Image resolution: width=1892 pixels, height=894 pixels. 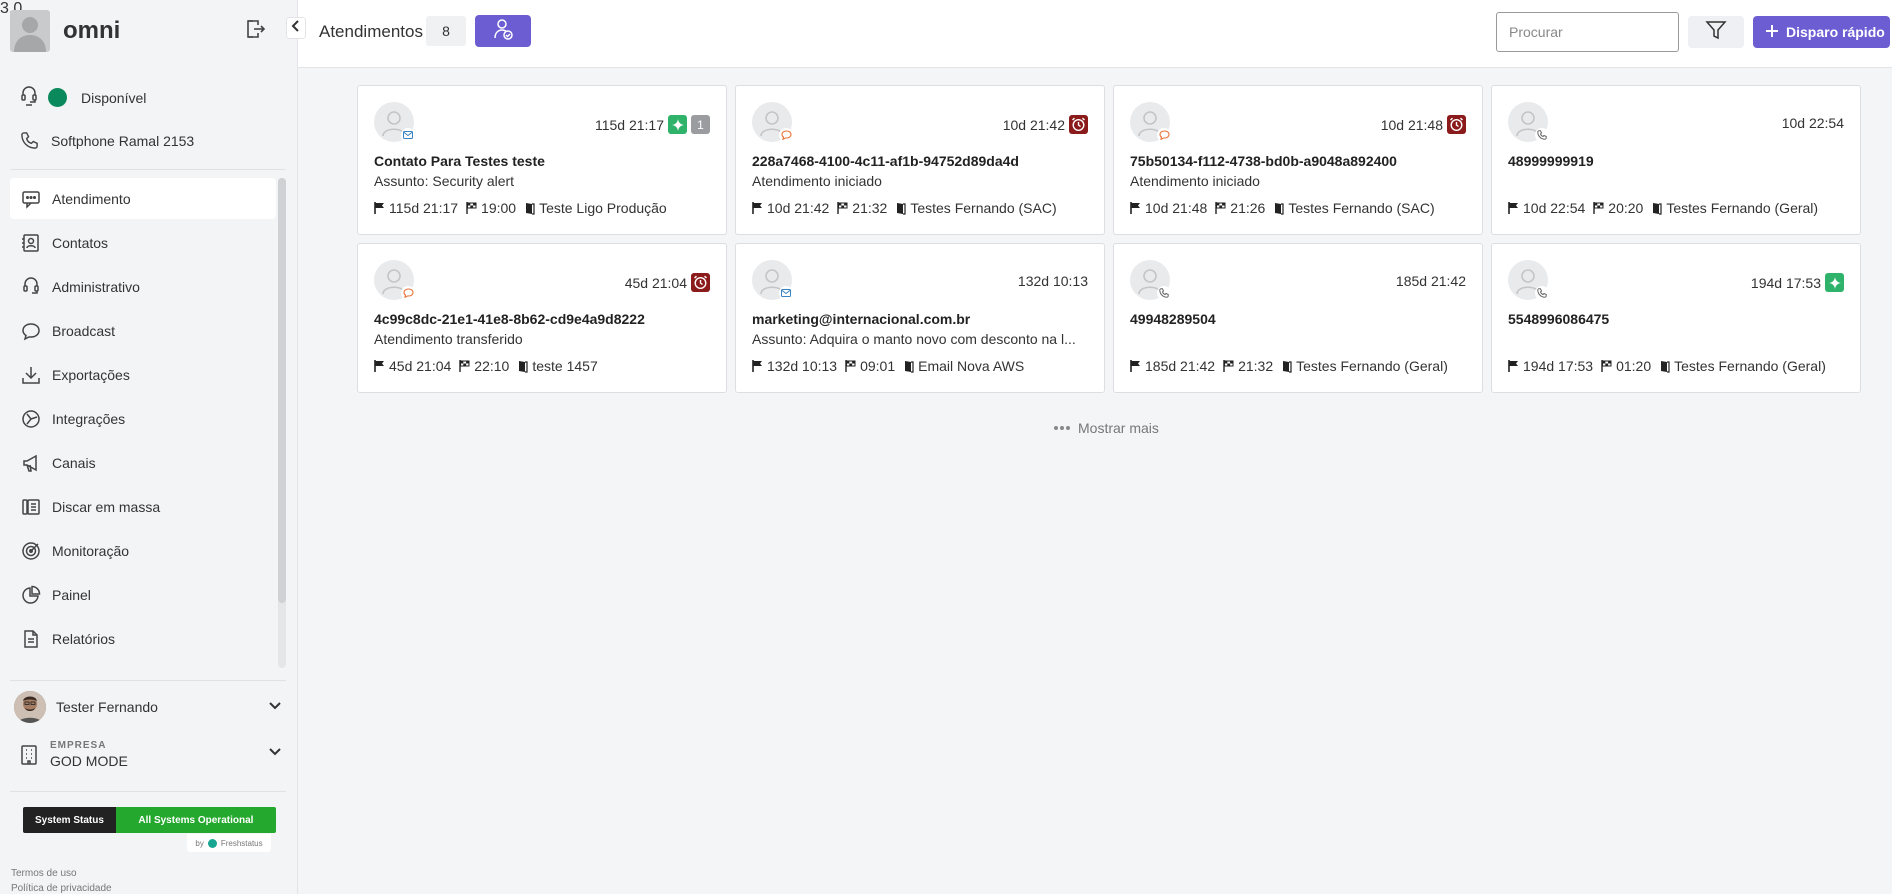 What do you see at coordinates (371, 31) in the screenshot?
I see `page-title: Atendimentos` at bounding box center [371, 31].